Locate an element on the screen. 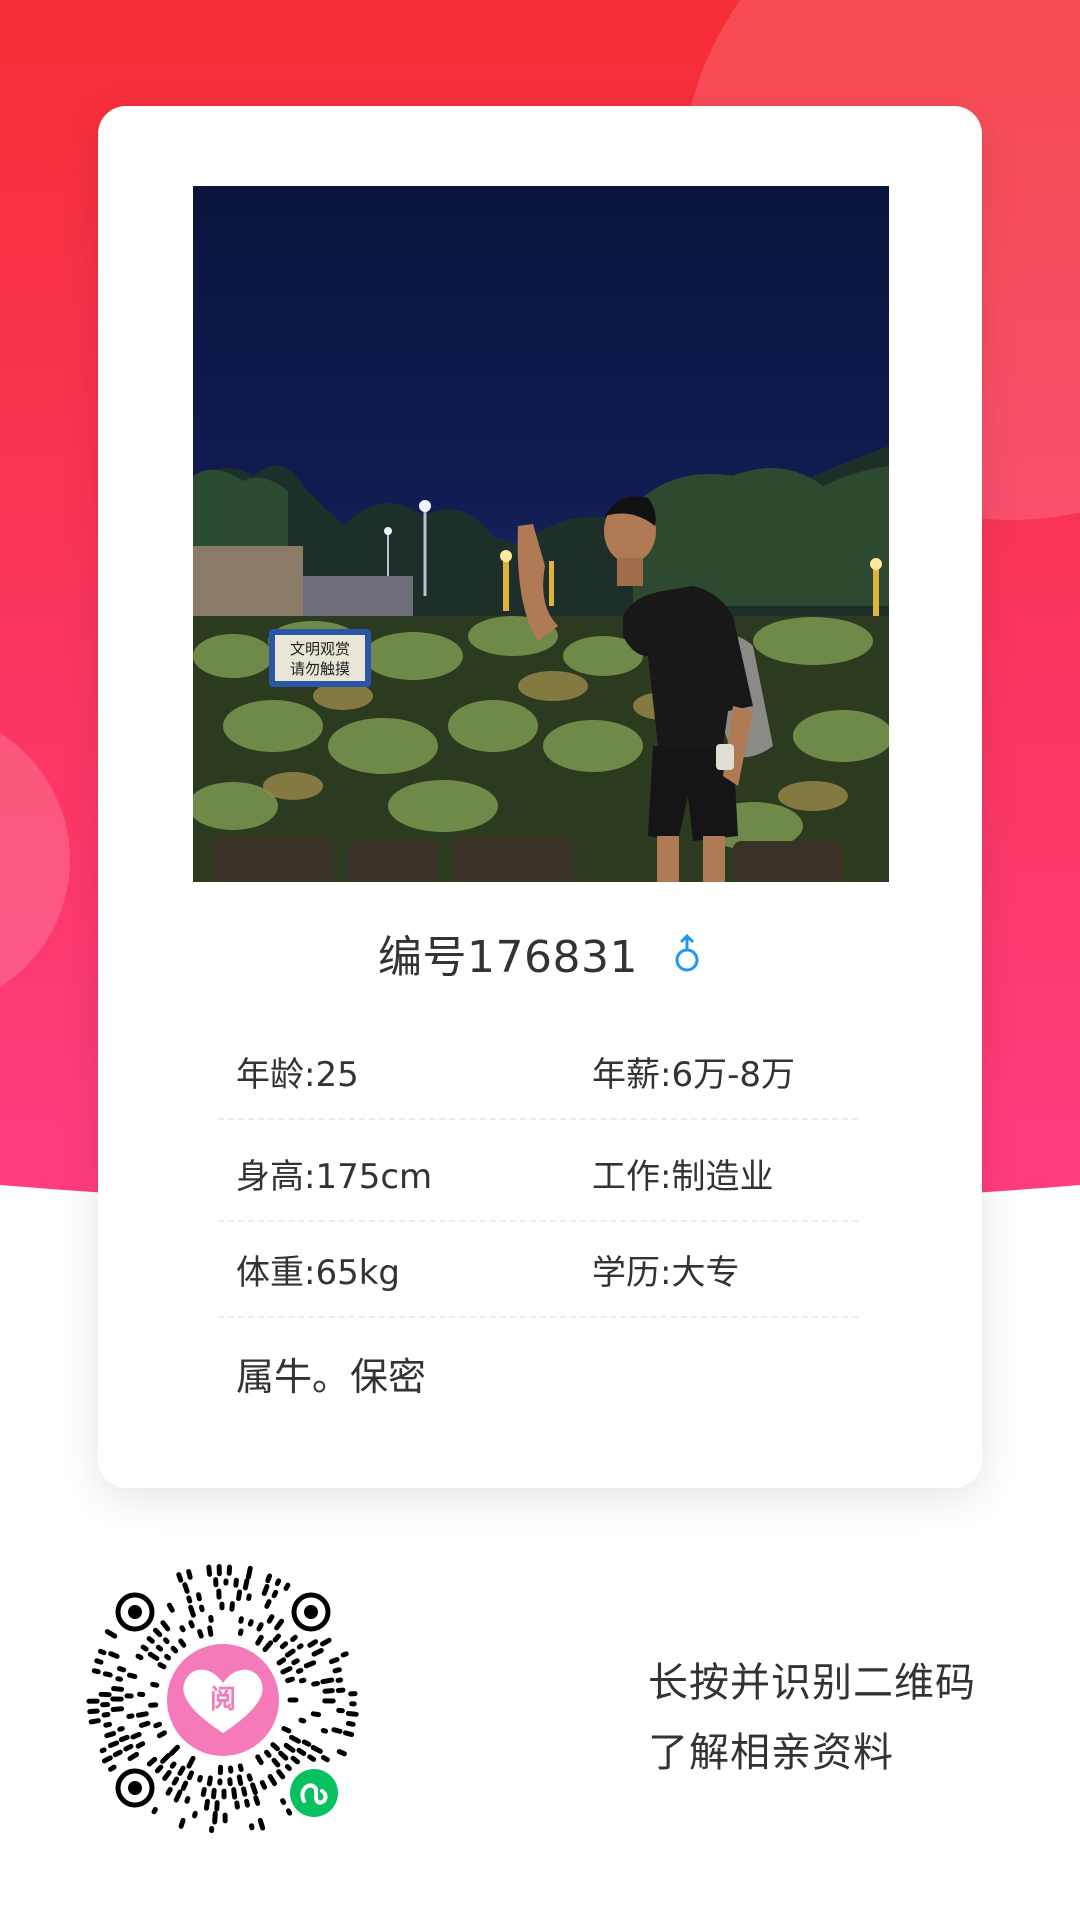  profile-bio: 属牛。保密 is located at coordinates (331, 1377).